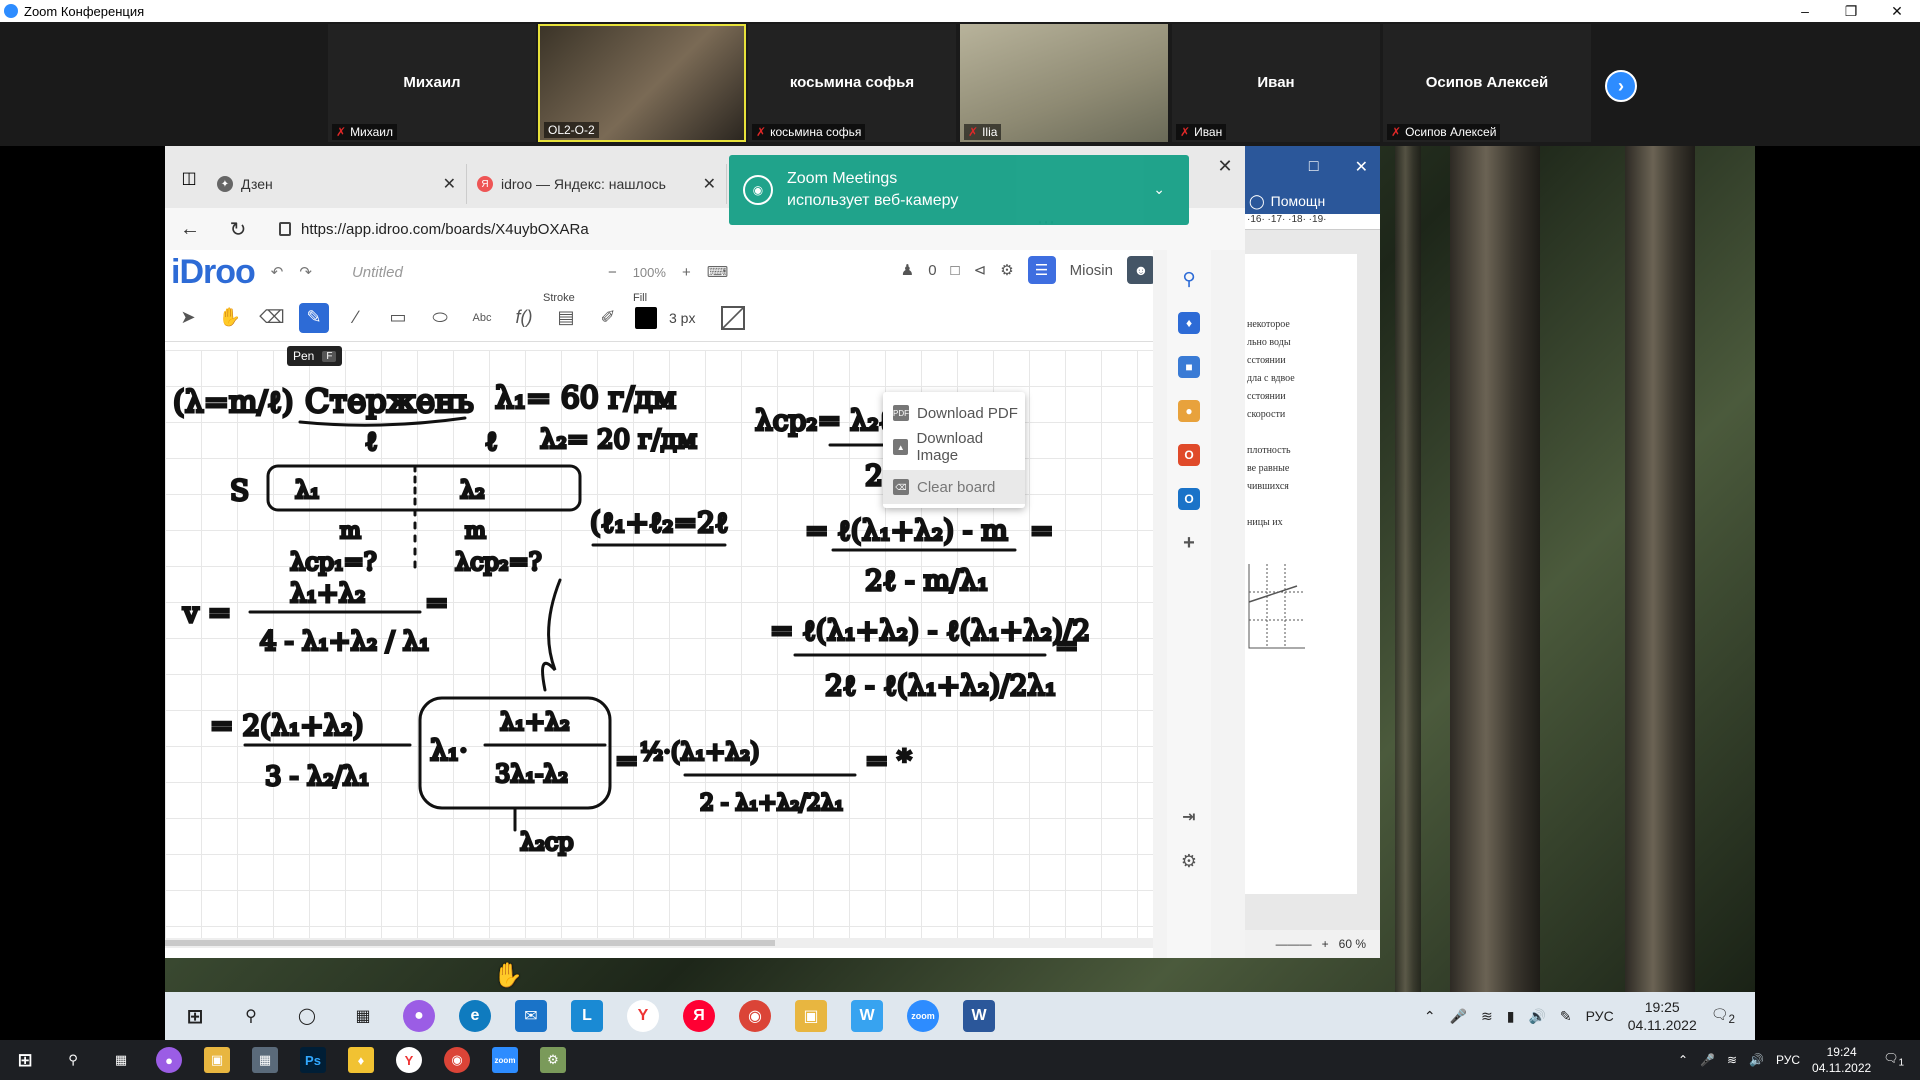 The height and width of the screenshot is (1080, 1920). What do you see at coordinates (313, 1060) in the screenshot?
I see `photoshop-icon: Ps` at bounding box center [313, 1060].